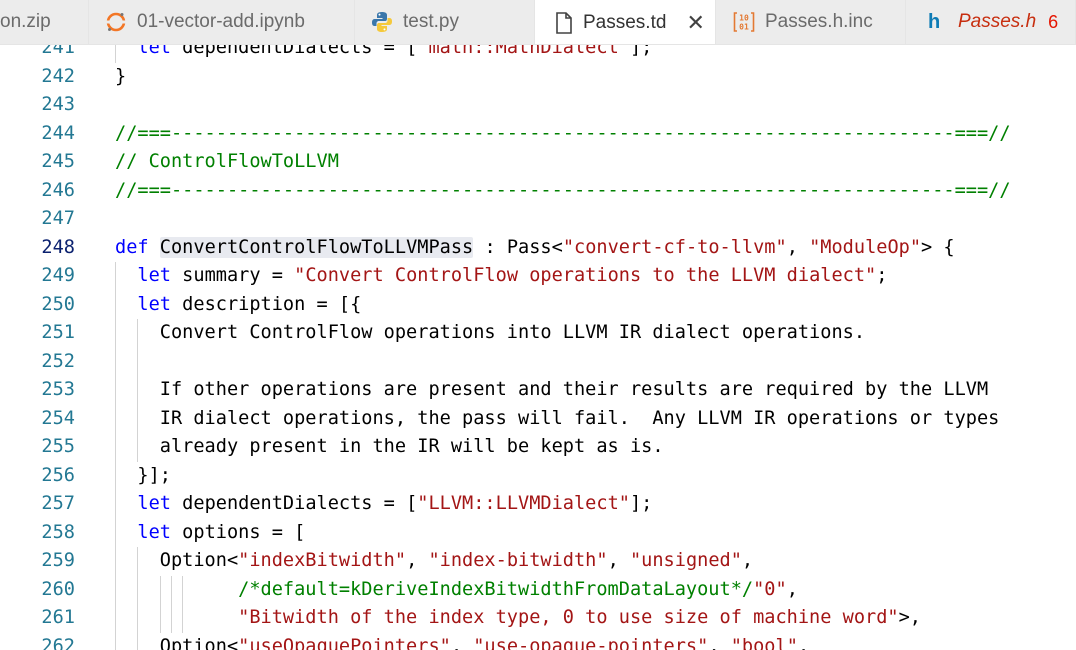 Image resolution: width=1076 pixels, height=650 pixels. I want to click on tab-test-py: test.py, so click(445, 22).